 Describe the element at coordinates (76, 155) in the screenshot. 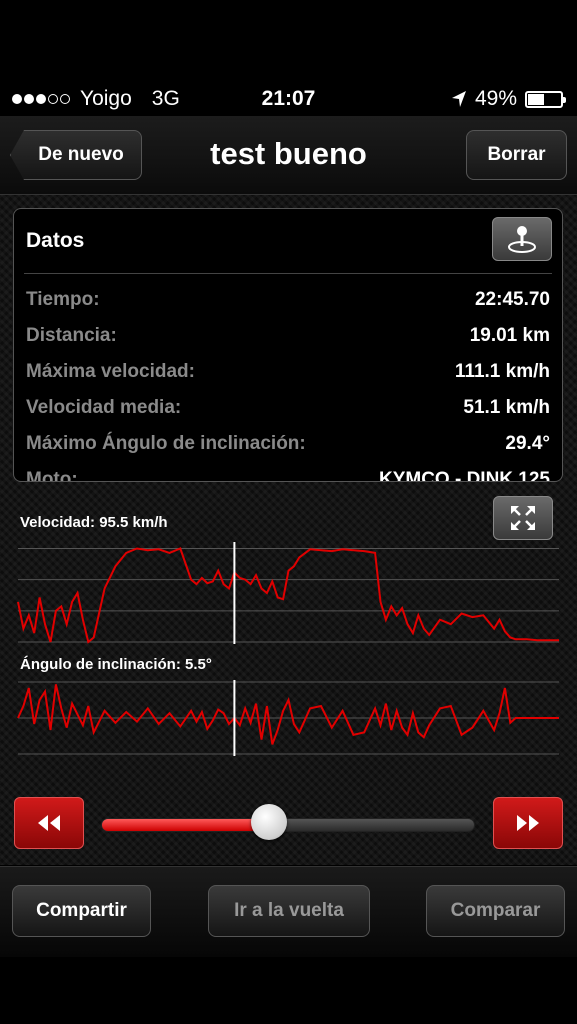

I see `back-button: De nuevo` at that location.